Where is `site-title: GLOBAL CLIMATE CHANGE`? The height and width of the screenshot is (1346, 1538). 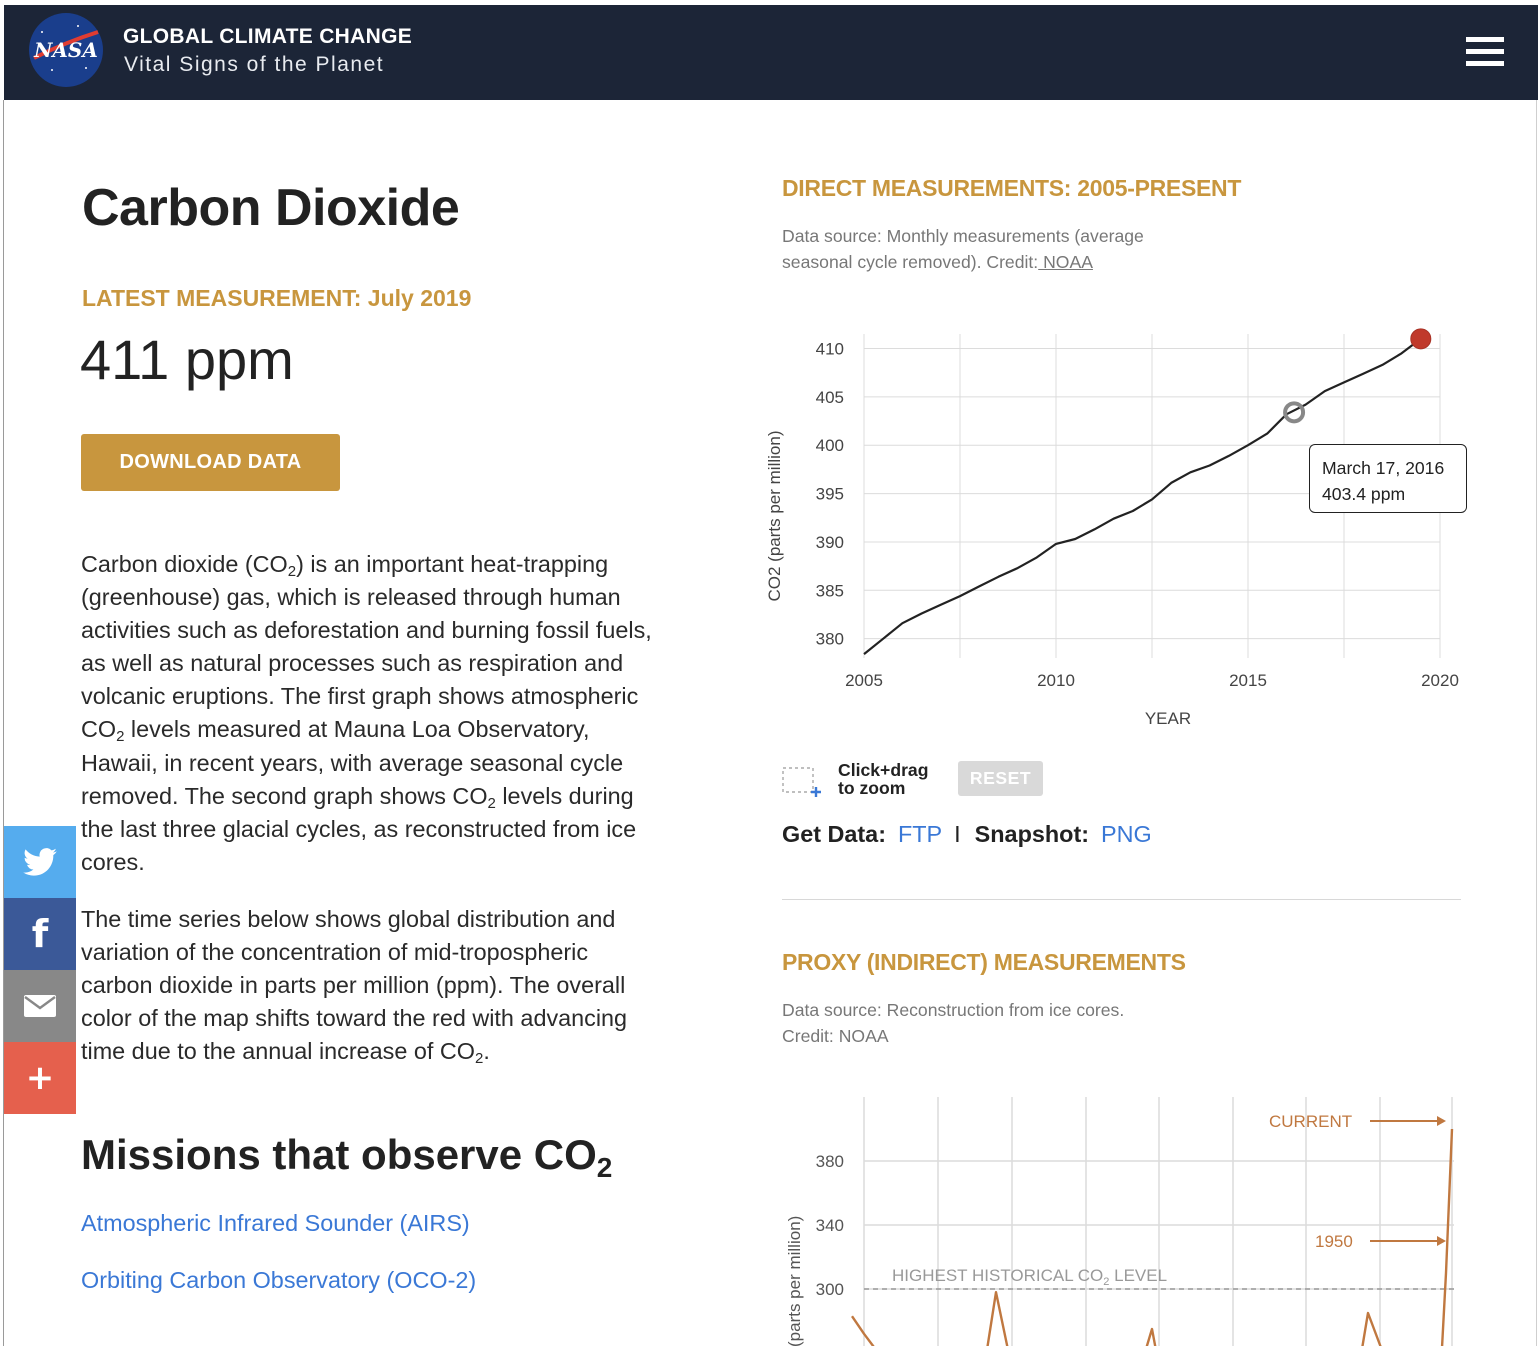
site-title: GLOBAL CLIMATE CHANGE is located at coordinates (267, 37).